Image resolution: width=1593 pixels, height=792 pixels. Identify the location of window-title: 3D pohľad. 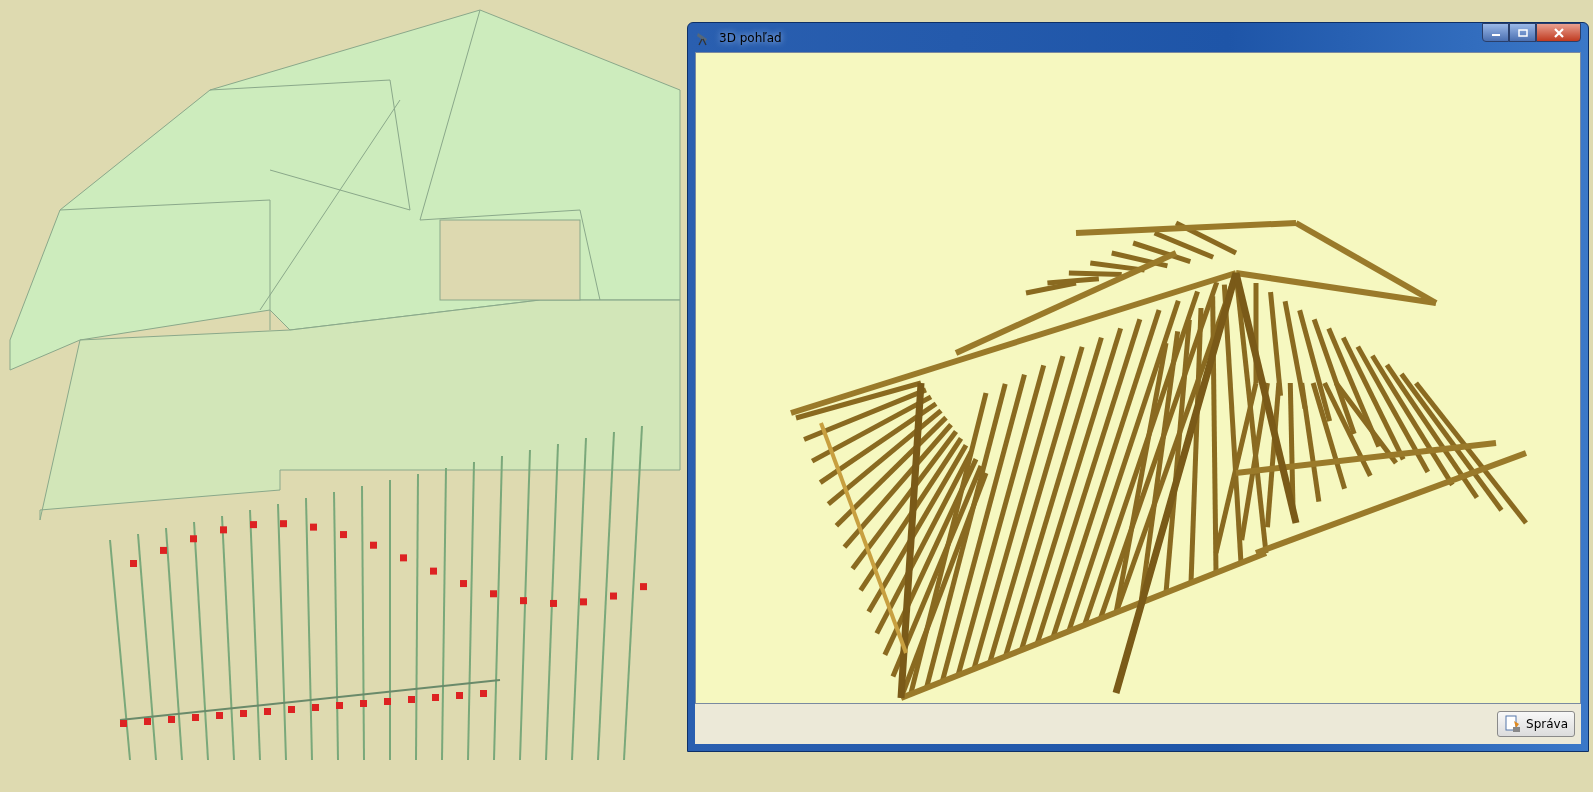
(750, 37).